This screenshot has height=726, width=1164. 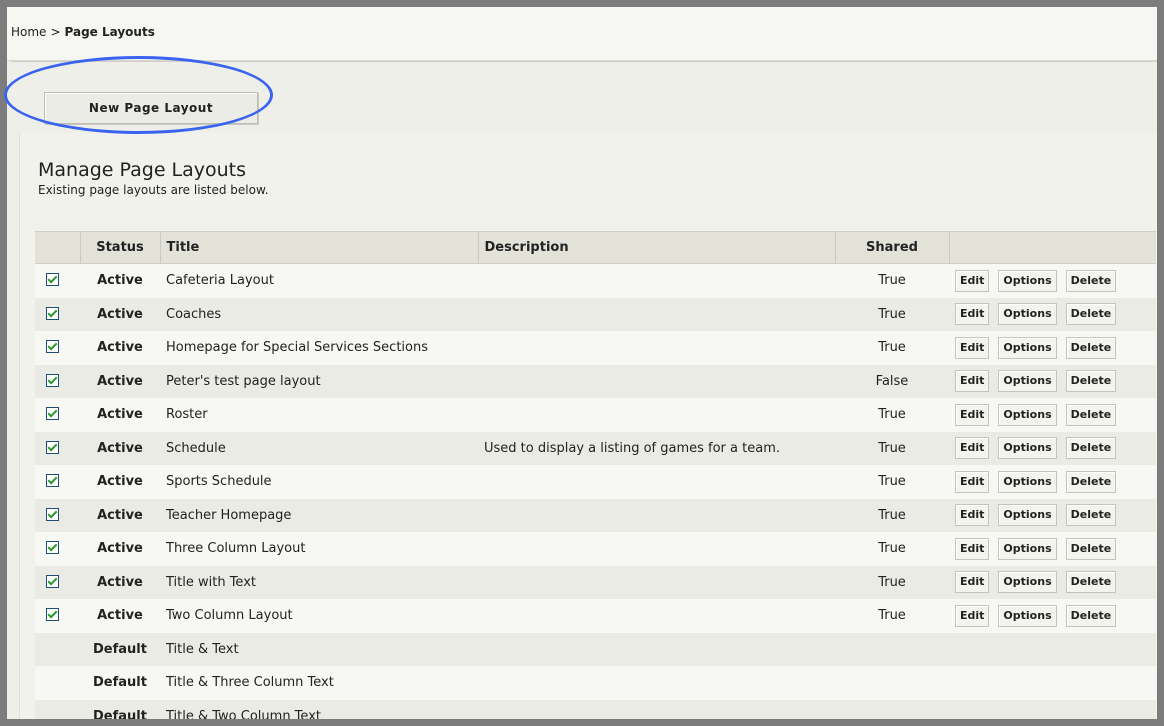 I want to click on row-shared, so click(x=892, y=649).